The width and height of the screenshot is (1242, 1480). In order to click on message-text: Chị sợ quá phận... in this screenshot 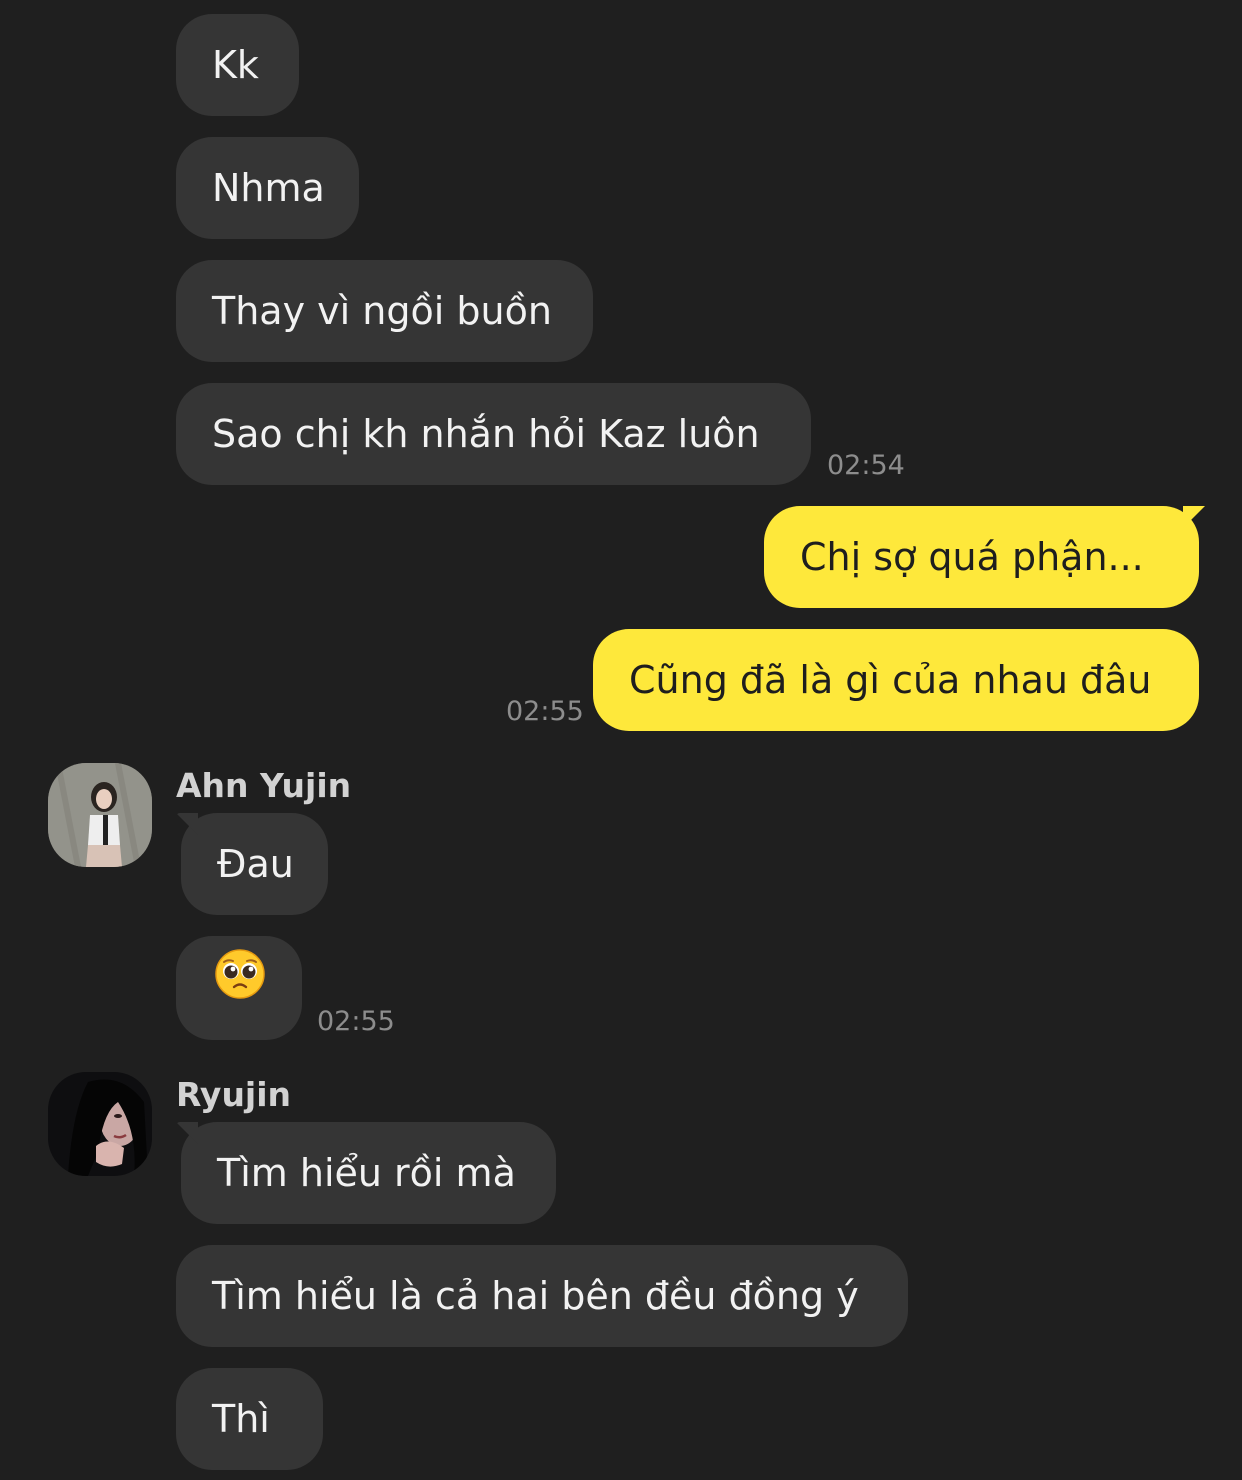, I will do `click(972, 557)`.